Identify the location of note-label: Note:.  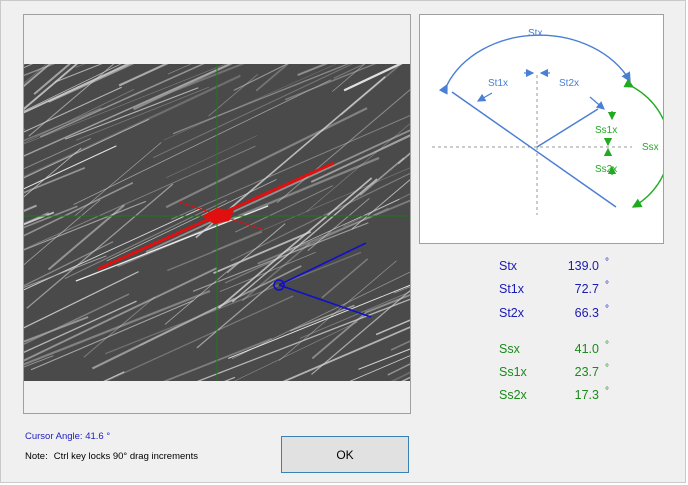
(36, 456).